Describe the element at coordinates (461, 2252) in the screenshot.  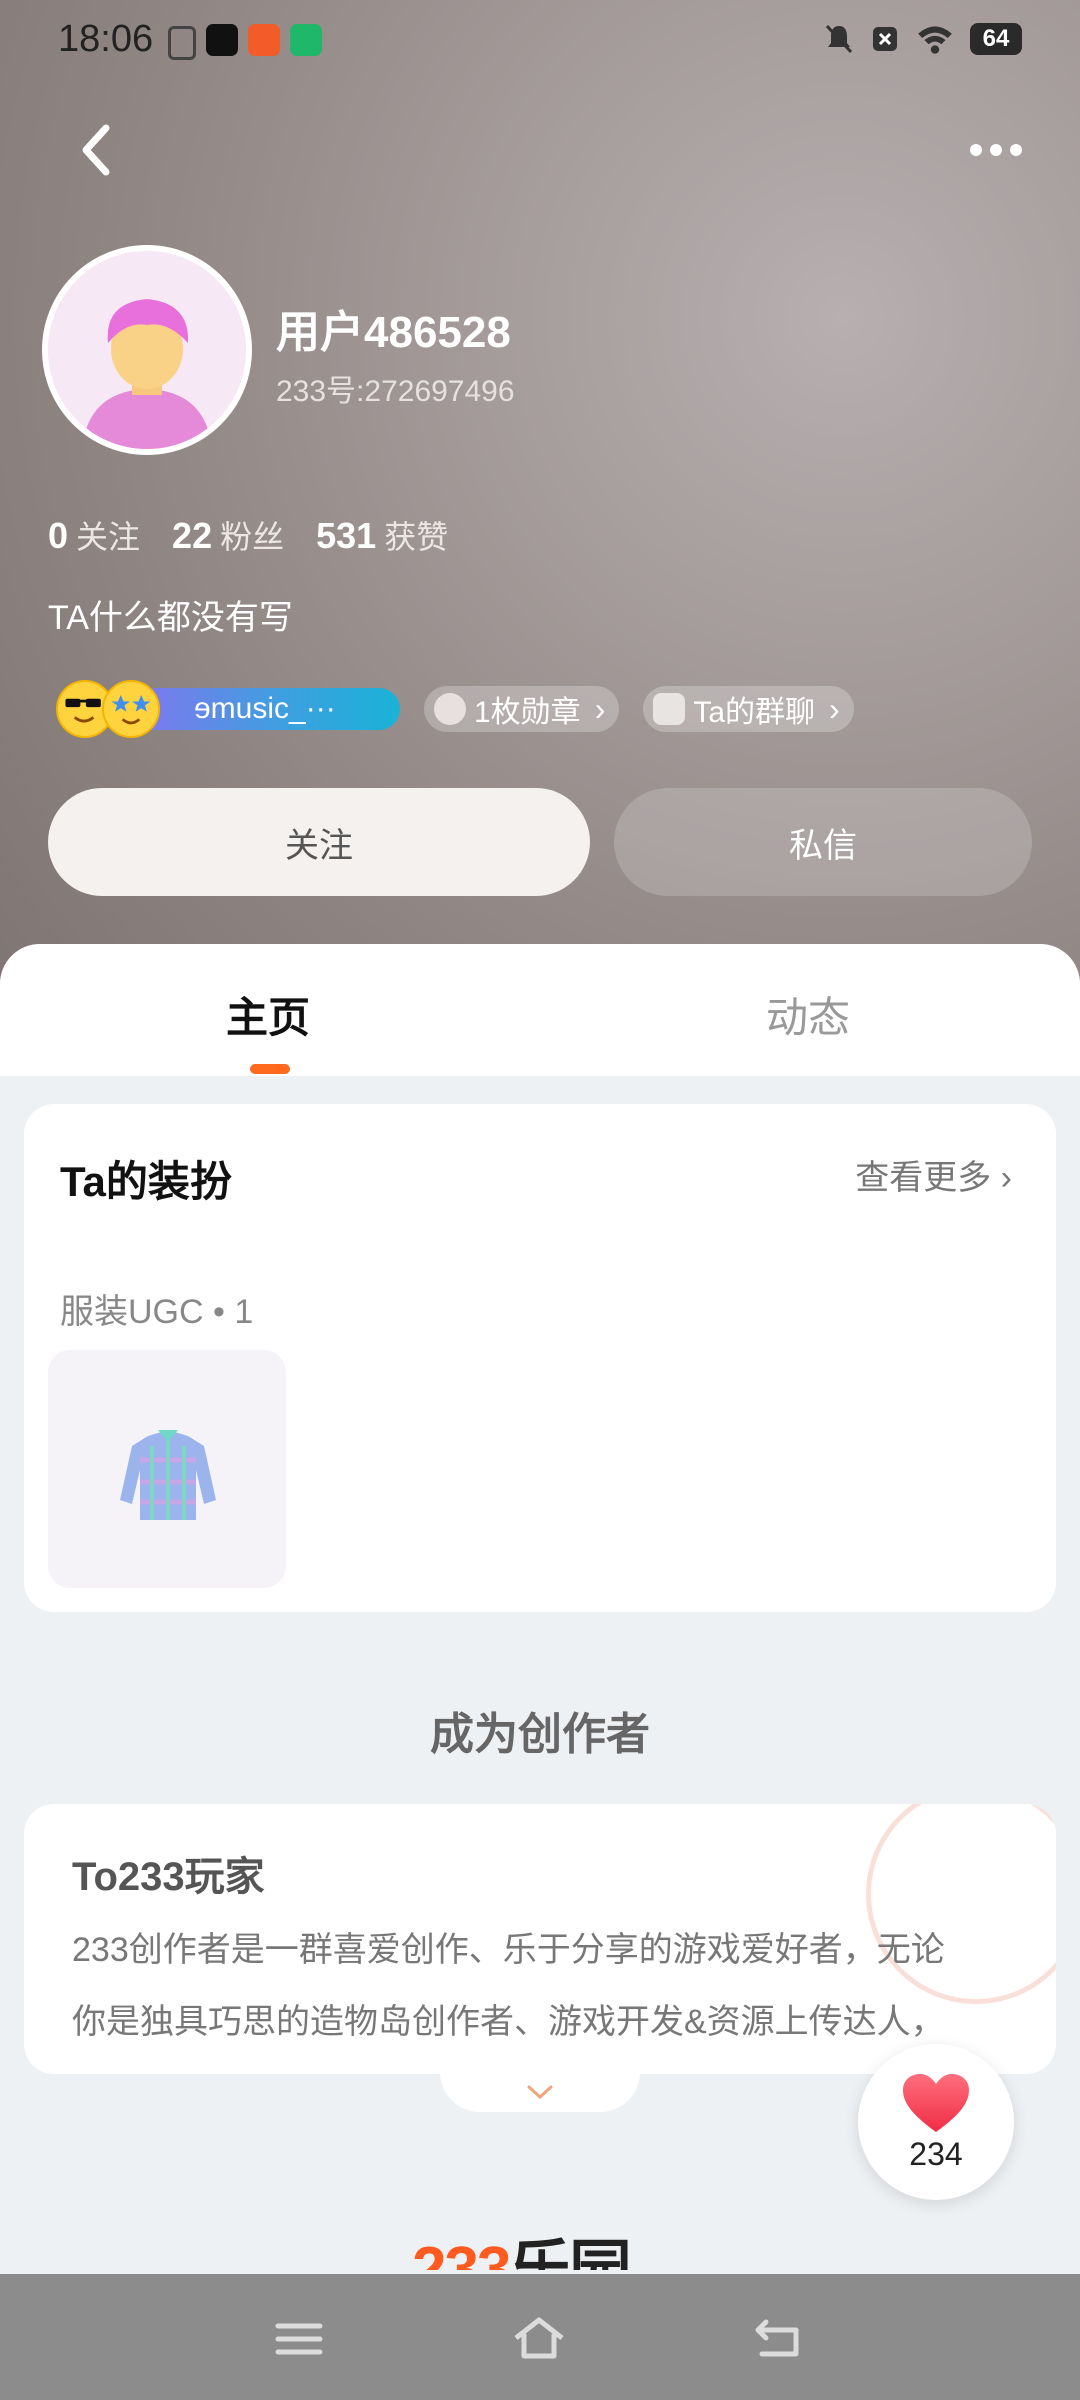
I see `brand-number: 233` at that location.